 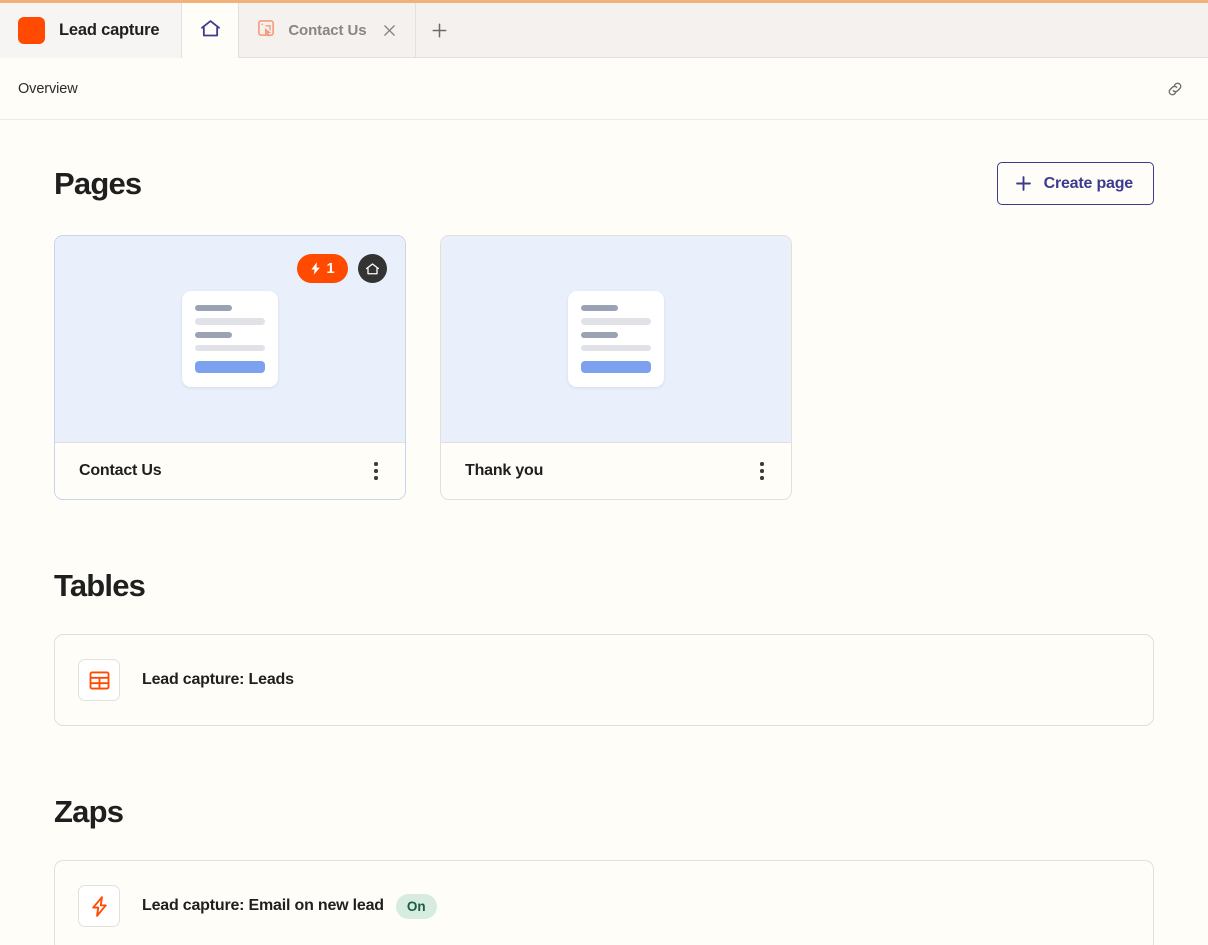 What do you see at coordinates (230, 471) in the screenshot?
I see `page-card-footer: Contact Us` at bounding box center [230, 471].